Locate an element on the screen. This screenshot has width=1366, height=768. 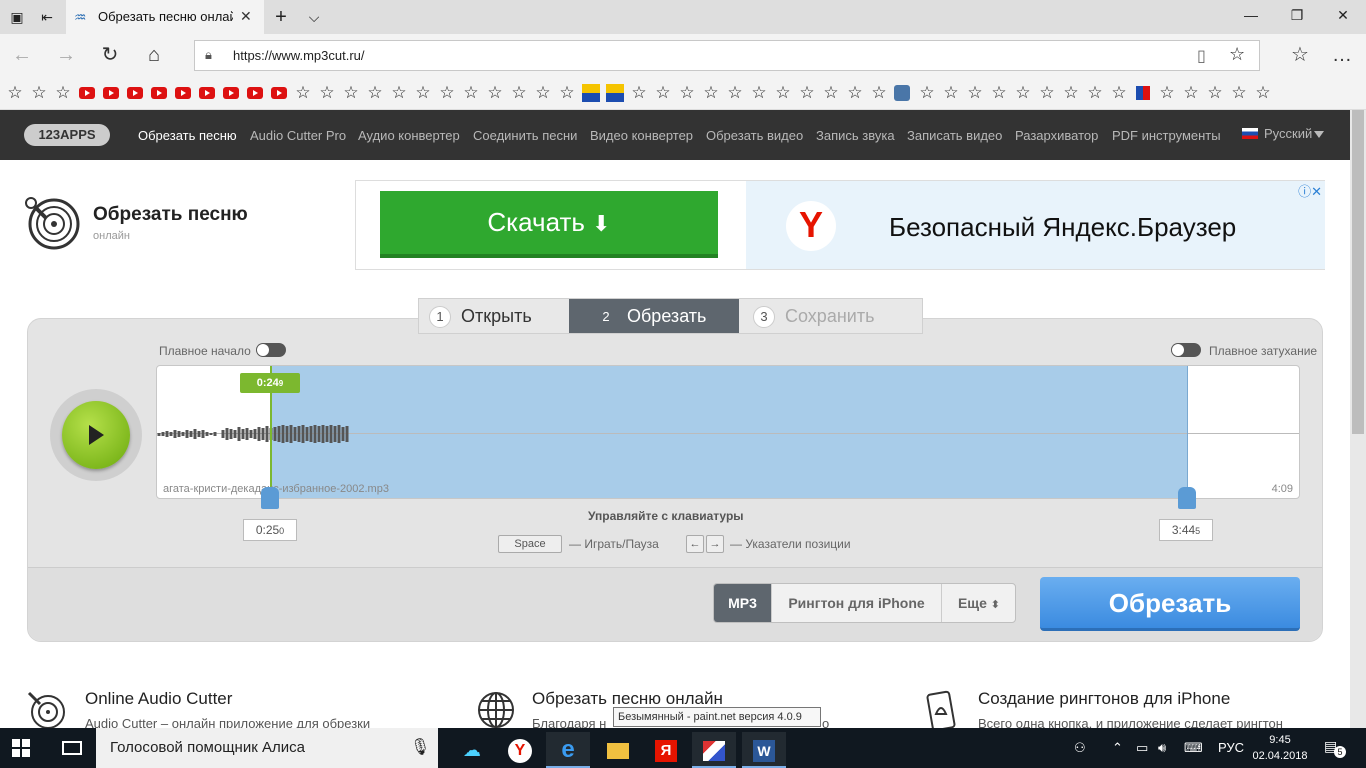
system-clock: 9:45 02.04.2018 is located at coordinates (1280, 748).